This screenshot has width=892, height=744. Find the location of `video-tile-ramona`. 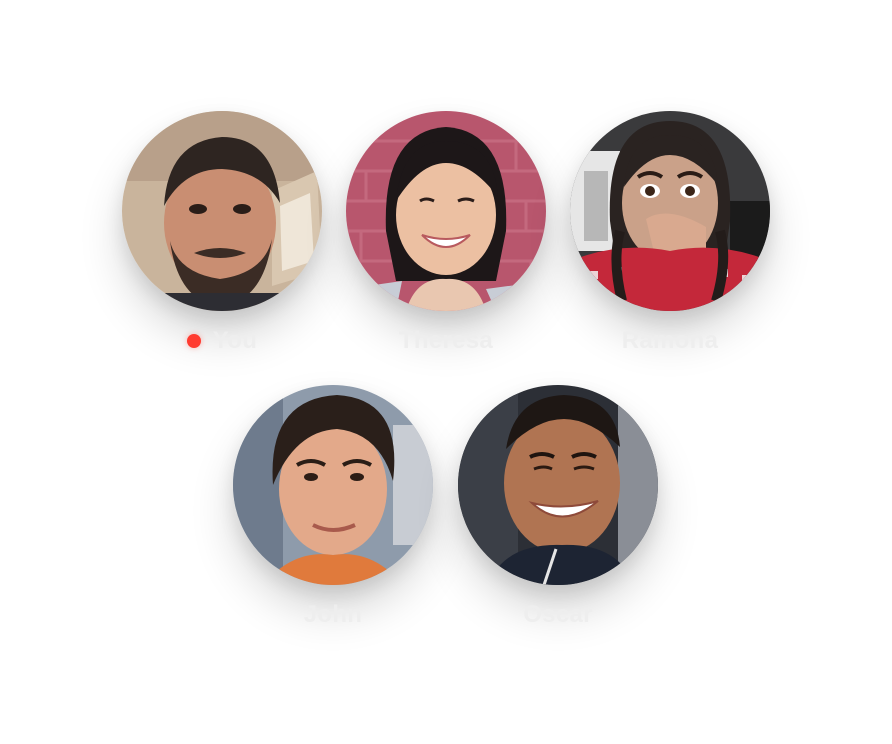

video-tile-ramona is located at coordinates (670, 211).